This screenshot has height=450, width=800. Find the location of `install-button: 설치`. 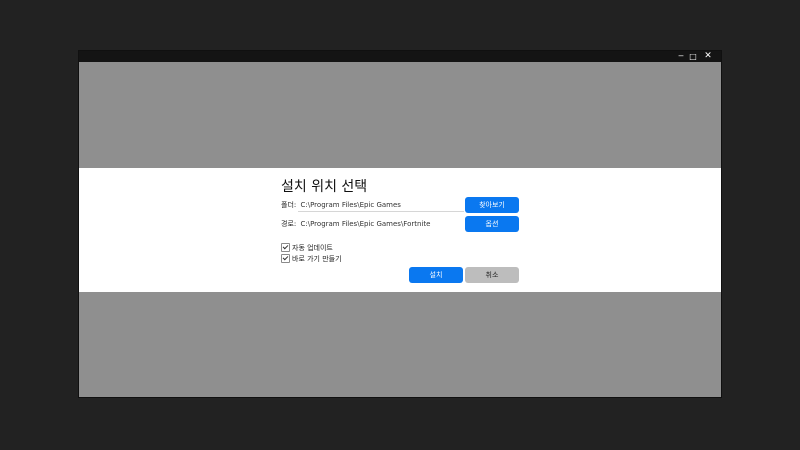

install-button: 설치 is located at coordinates (436, 275).